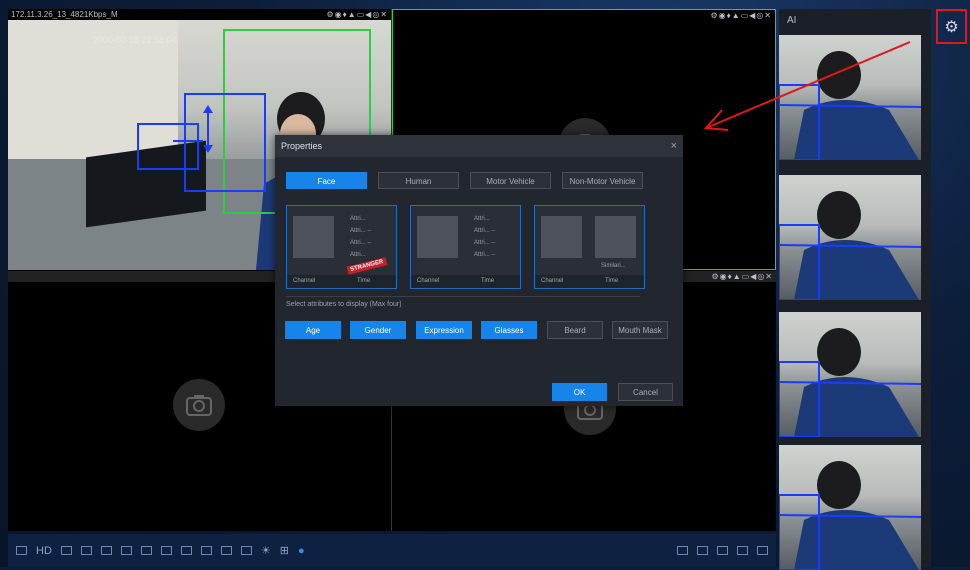 The image size is (970, 570). Describe the element at coordinates (792, 20) in the screenshot. I see `ai-panel-title: AI` at that location.